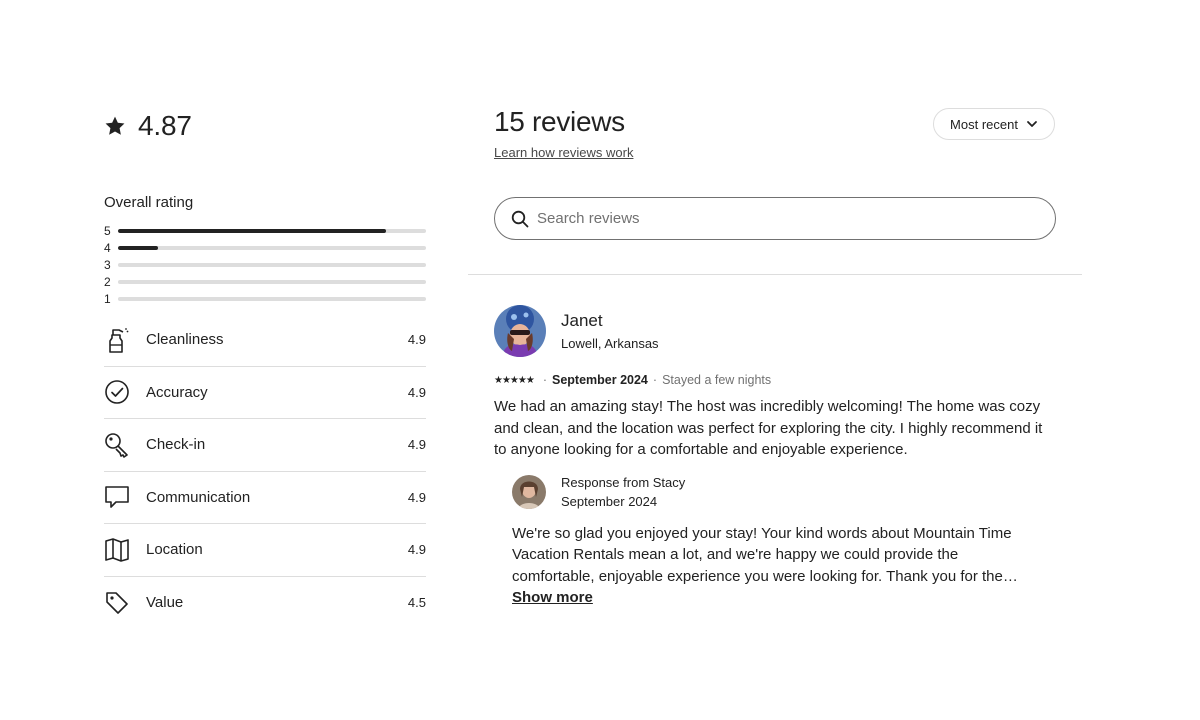 This screenshot has width=1200, height=720. What do you see at coordinates (107, 247) in the screenshot?
I see `rating-bar-label: 4` at bounding box center [107, 247].